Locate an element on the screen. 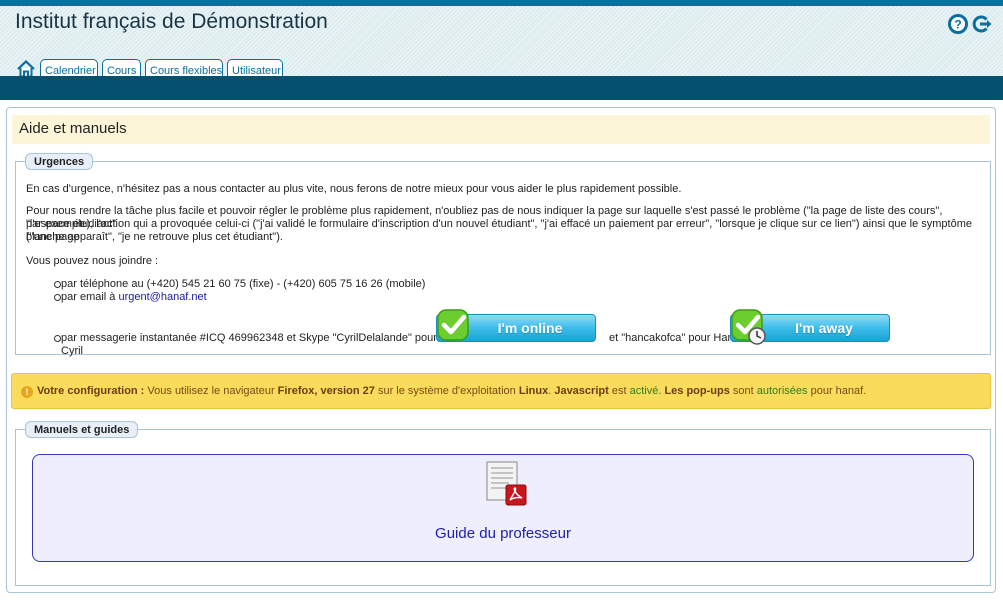  warning-icon: ! is located at coordinates (27, 392).